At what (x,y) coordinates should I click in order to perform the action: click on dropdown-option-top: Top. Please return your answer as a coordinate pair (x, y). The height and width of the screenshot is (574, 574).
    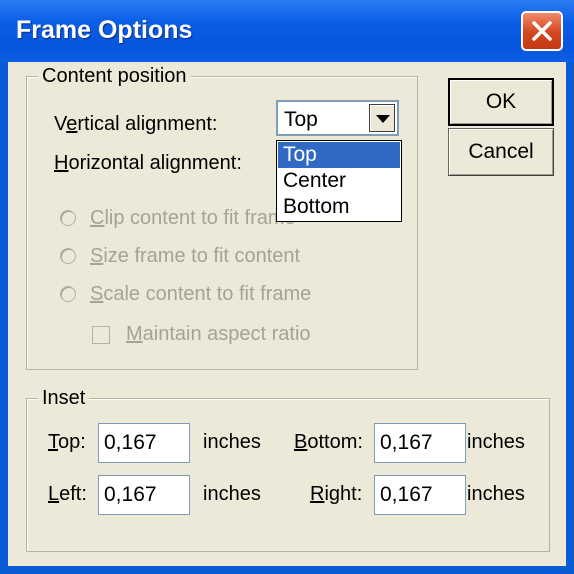
    Looking at the image, I should click on (339, 155).